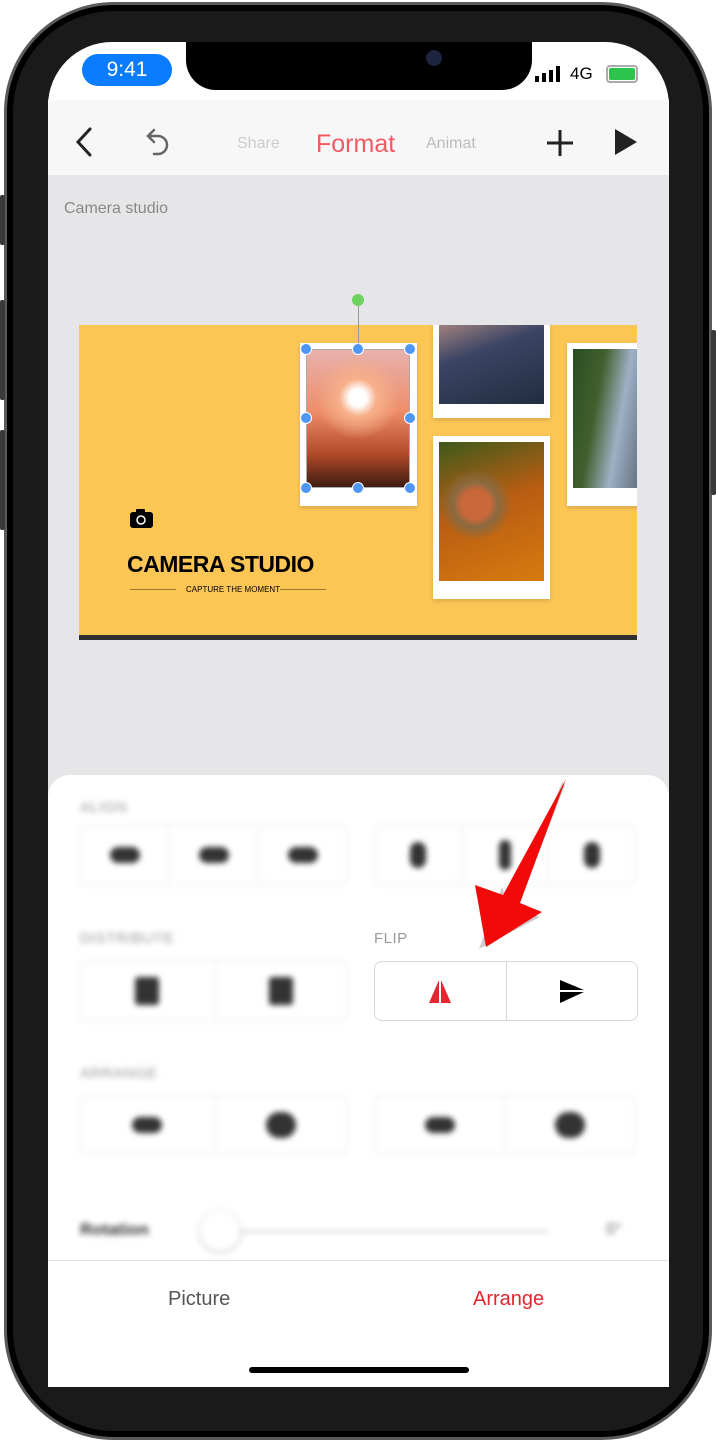 The height and width of the screenshot is (1443, 716). What do you see at coordinates (622, 74) in the screenshot?
I see `battery-icon` at bounding box center [622, 74].